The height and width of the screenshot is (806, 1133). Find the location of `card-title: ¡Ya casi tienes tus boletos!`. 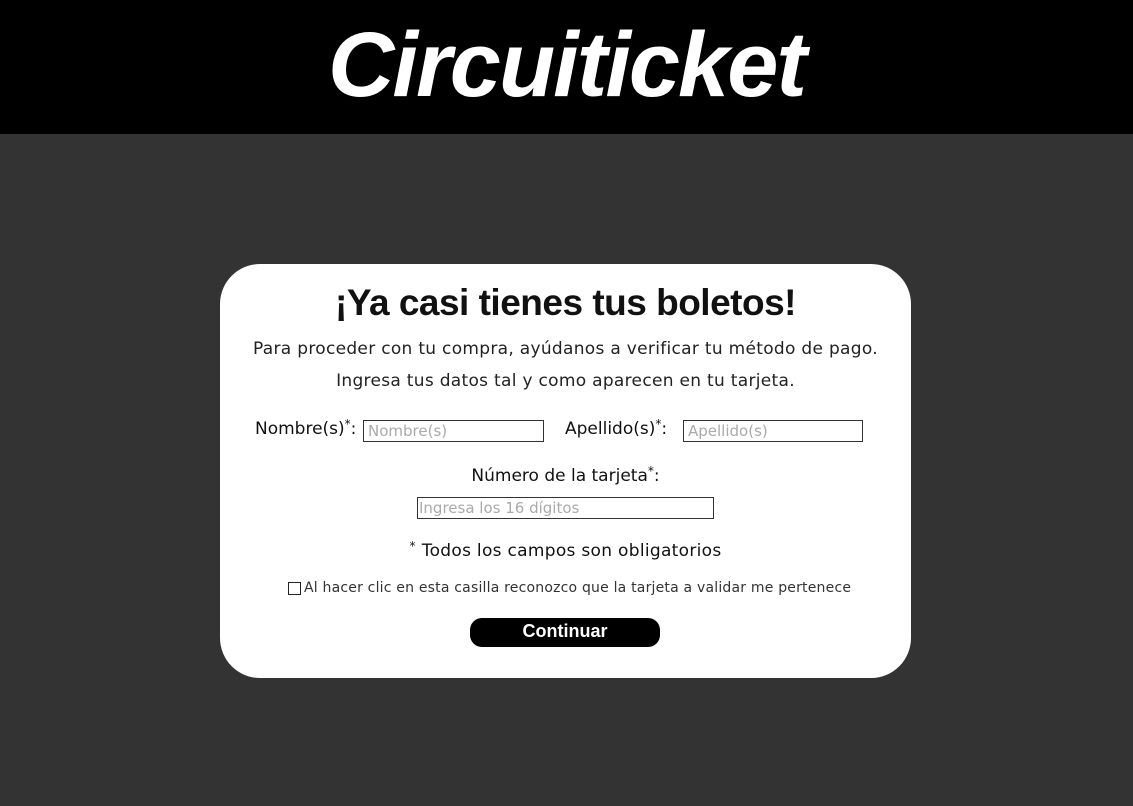

card-title: ¡Ya casi tienes tus boletos! is located at coordinates (565, 302).